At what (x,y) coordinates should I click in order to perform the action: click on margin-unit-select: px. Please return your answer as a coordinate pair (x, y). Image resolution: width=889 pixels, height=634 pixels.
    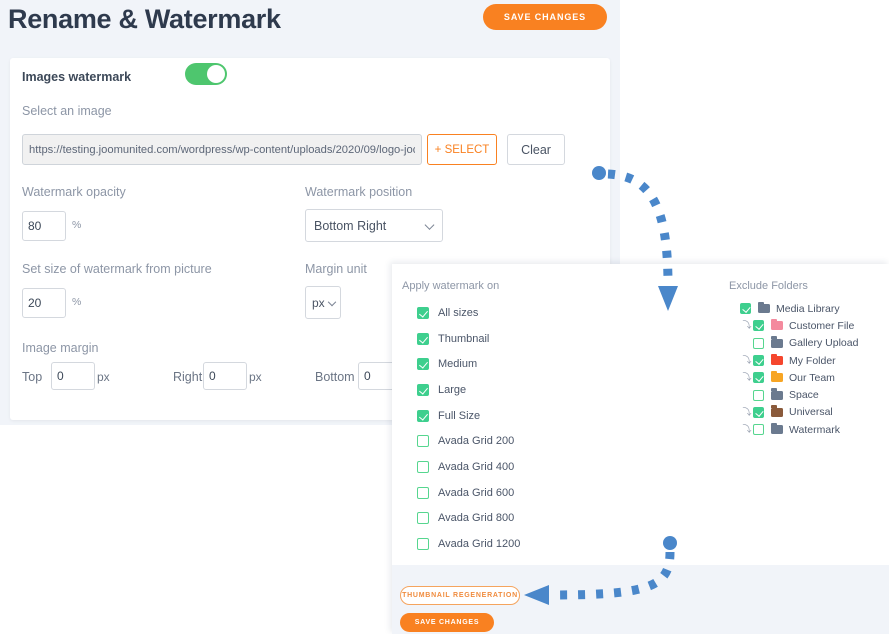
    Looking at the image, I should click on (323, 302).